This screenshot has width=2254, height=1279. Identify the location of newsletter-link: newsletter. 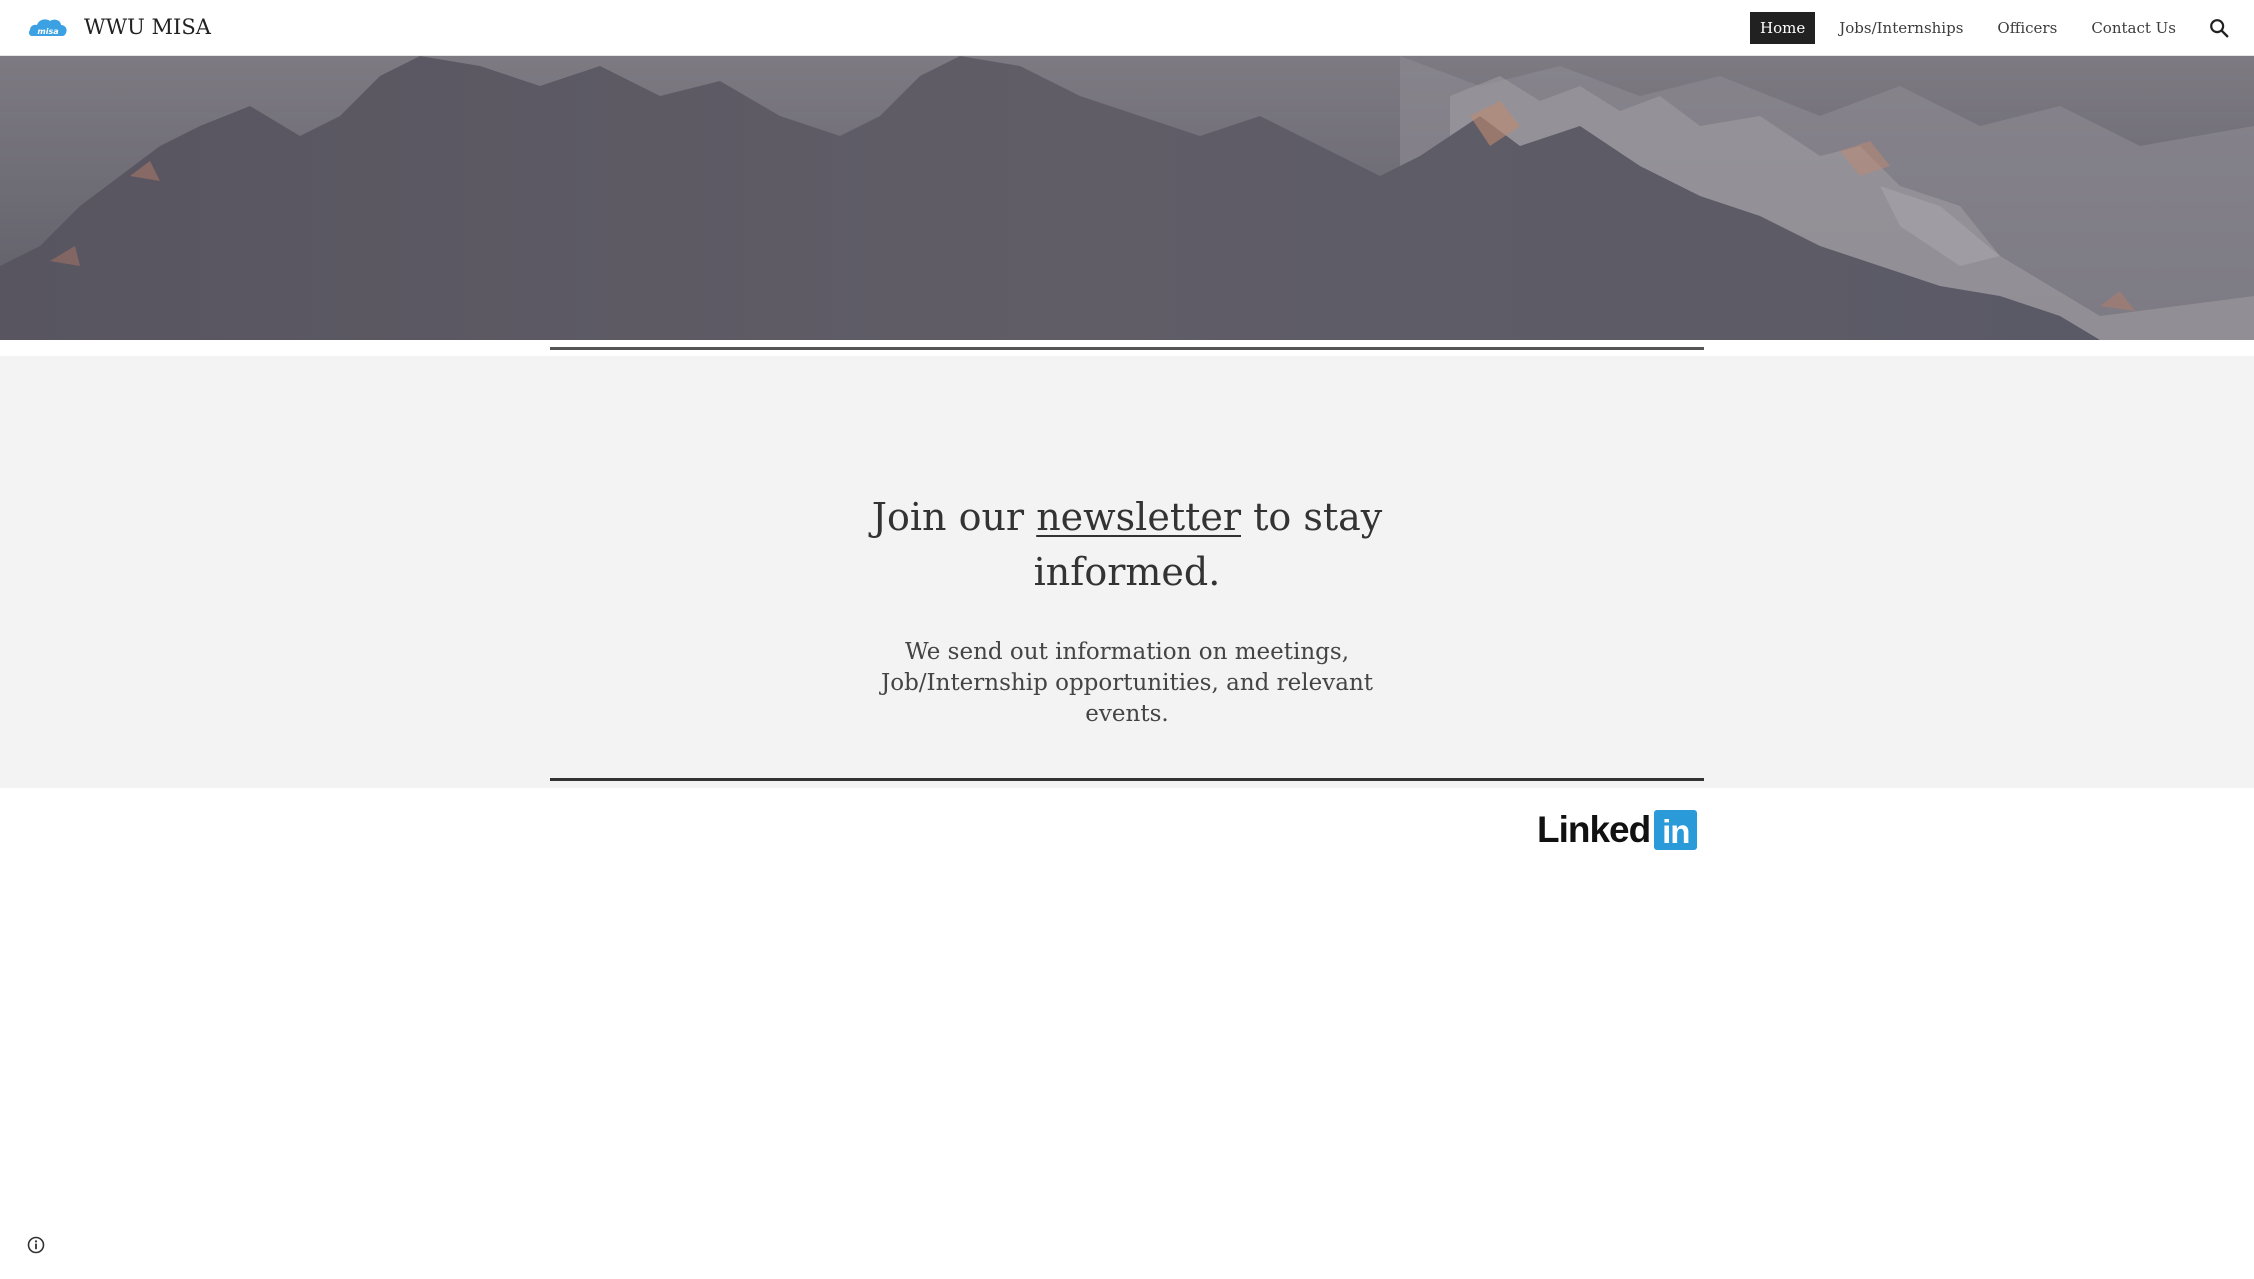
(1138, 517).